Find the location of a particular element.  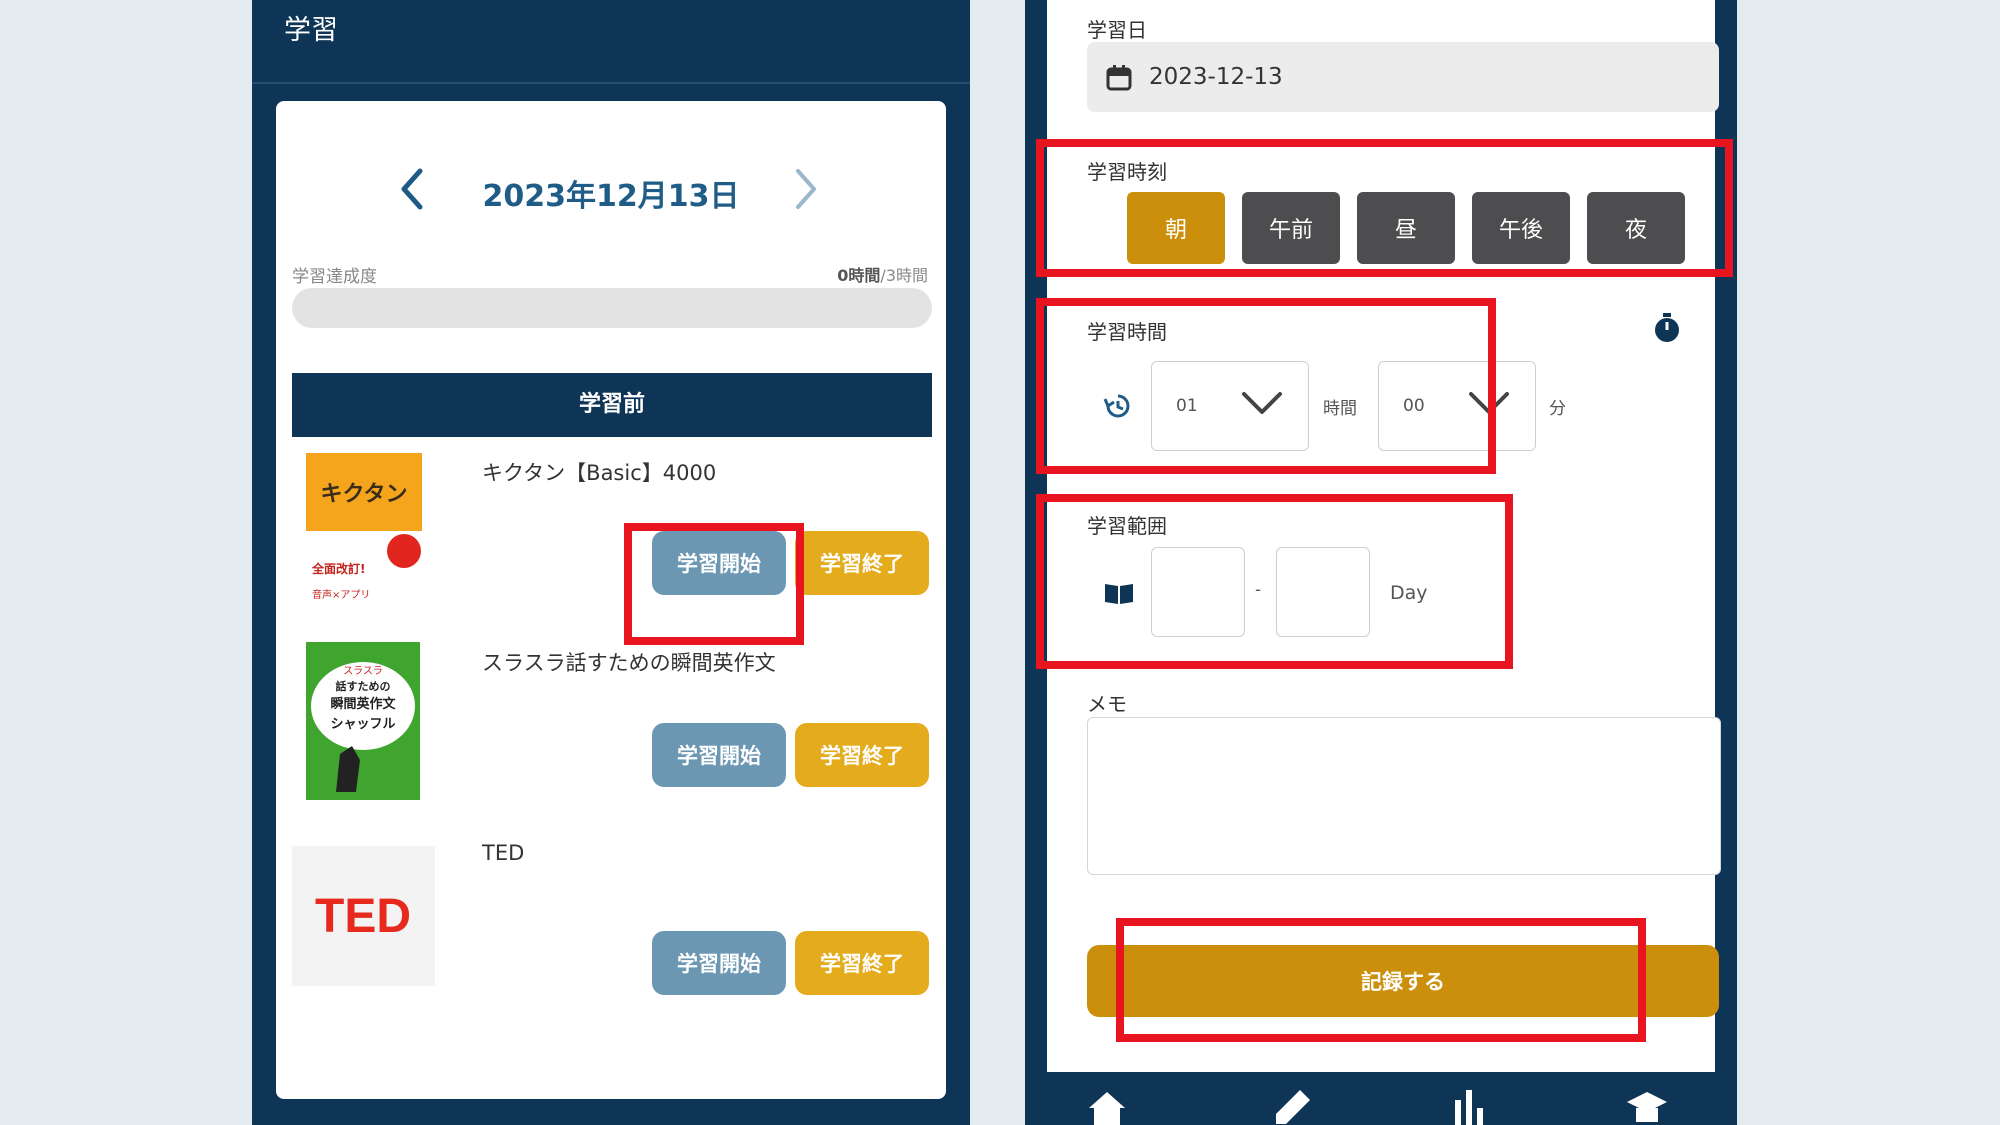

book-cover-kikutan: キクタン 全面改訂! 音声×アプリ is located at coordinates (364, 532).